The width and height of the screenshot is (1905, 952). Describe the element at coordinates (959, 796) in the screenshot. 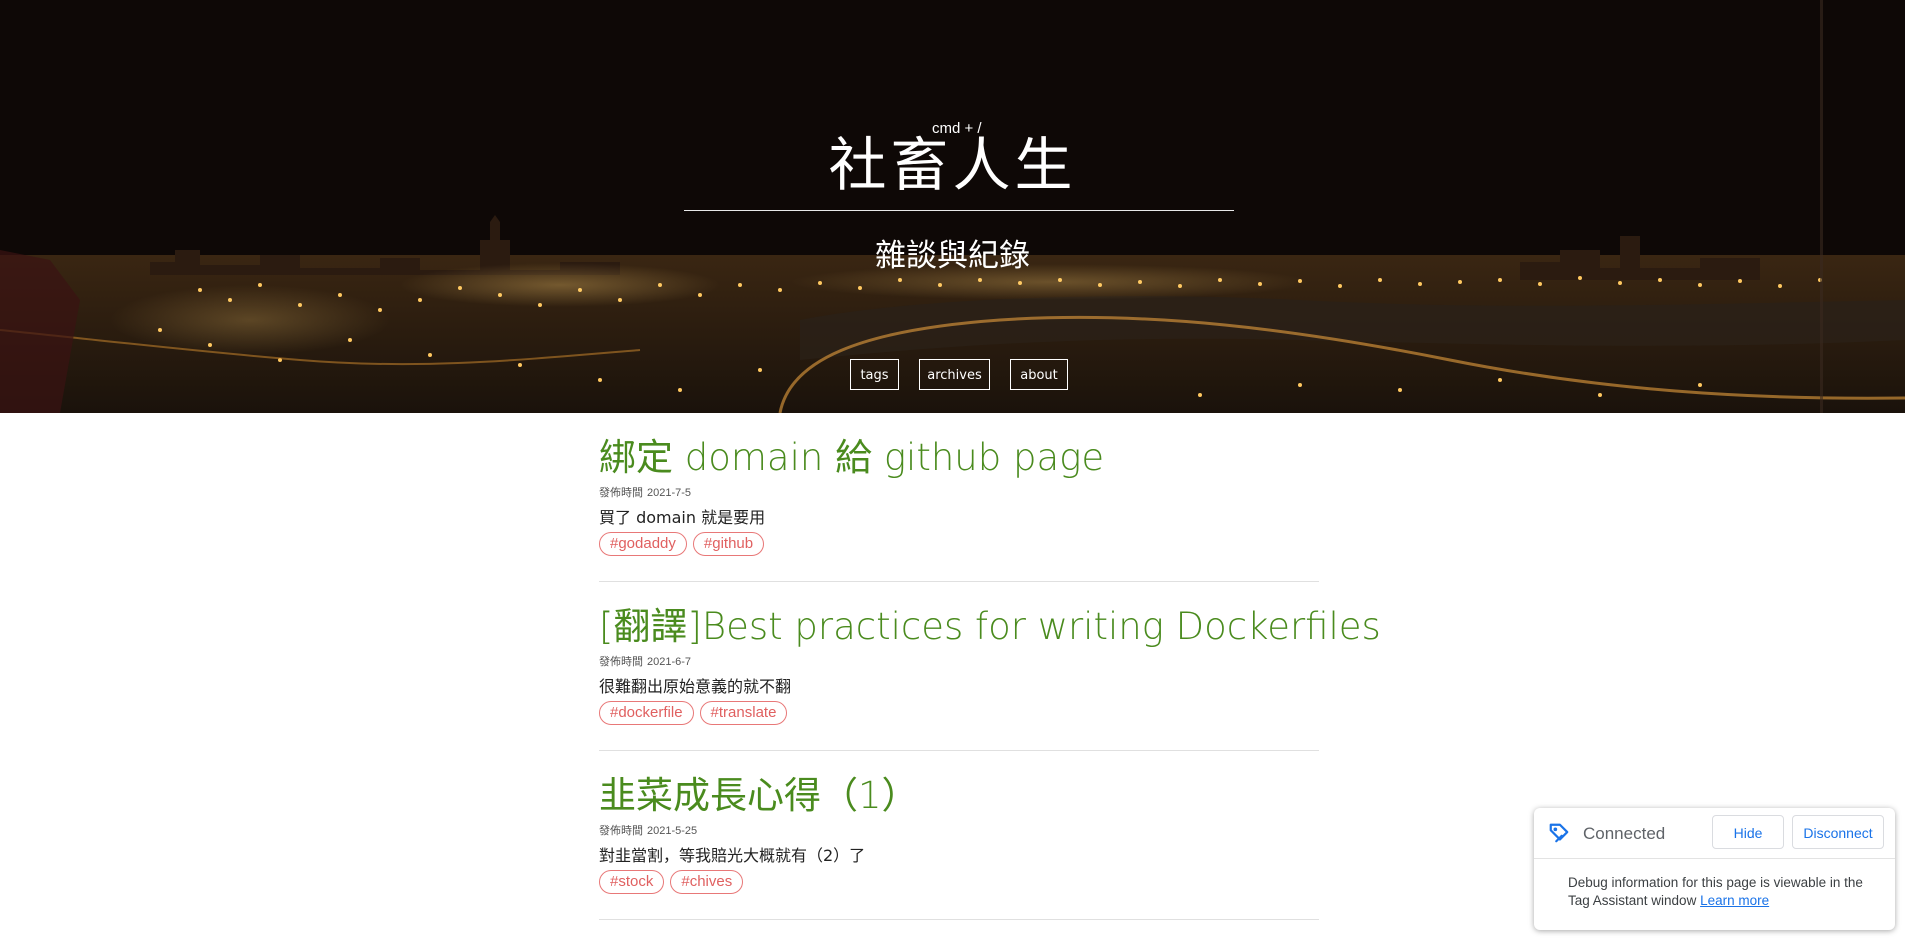

I see `post-title-link: 韭菜成長心得（1）` at that location.